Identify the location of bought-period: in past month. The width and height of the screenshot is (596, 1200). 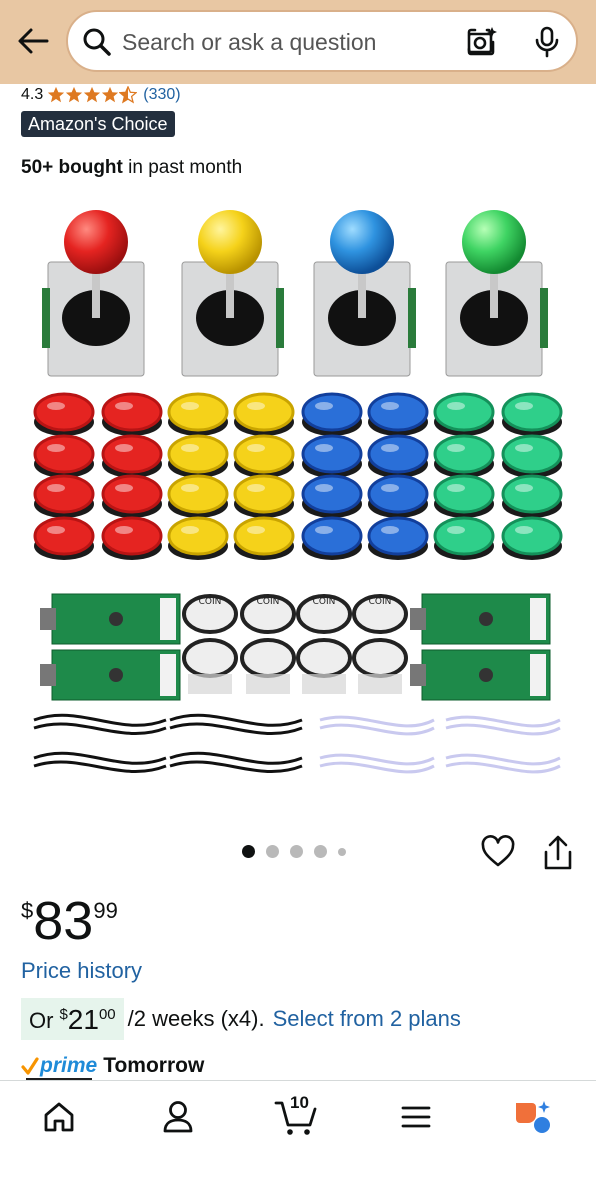
(182, 167).